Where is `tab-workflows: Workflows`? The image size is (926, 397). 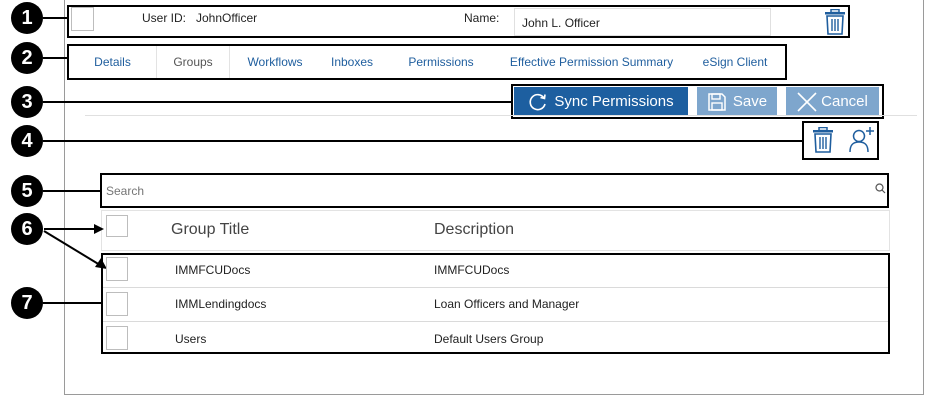 tab-workflows: Workflows is located at coordinates (275, 62).